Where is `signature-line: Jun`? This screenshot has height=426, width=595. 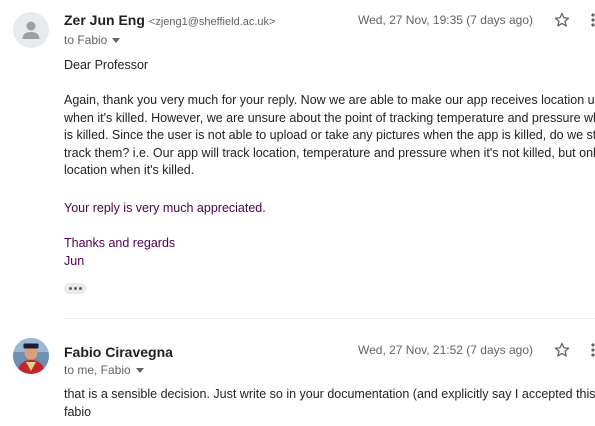 signature-line: Jun is located at coordinates (74, 261).